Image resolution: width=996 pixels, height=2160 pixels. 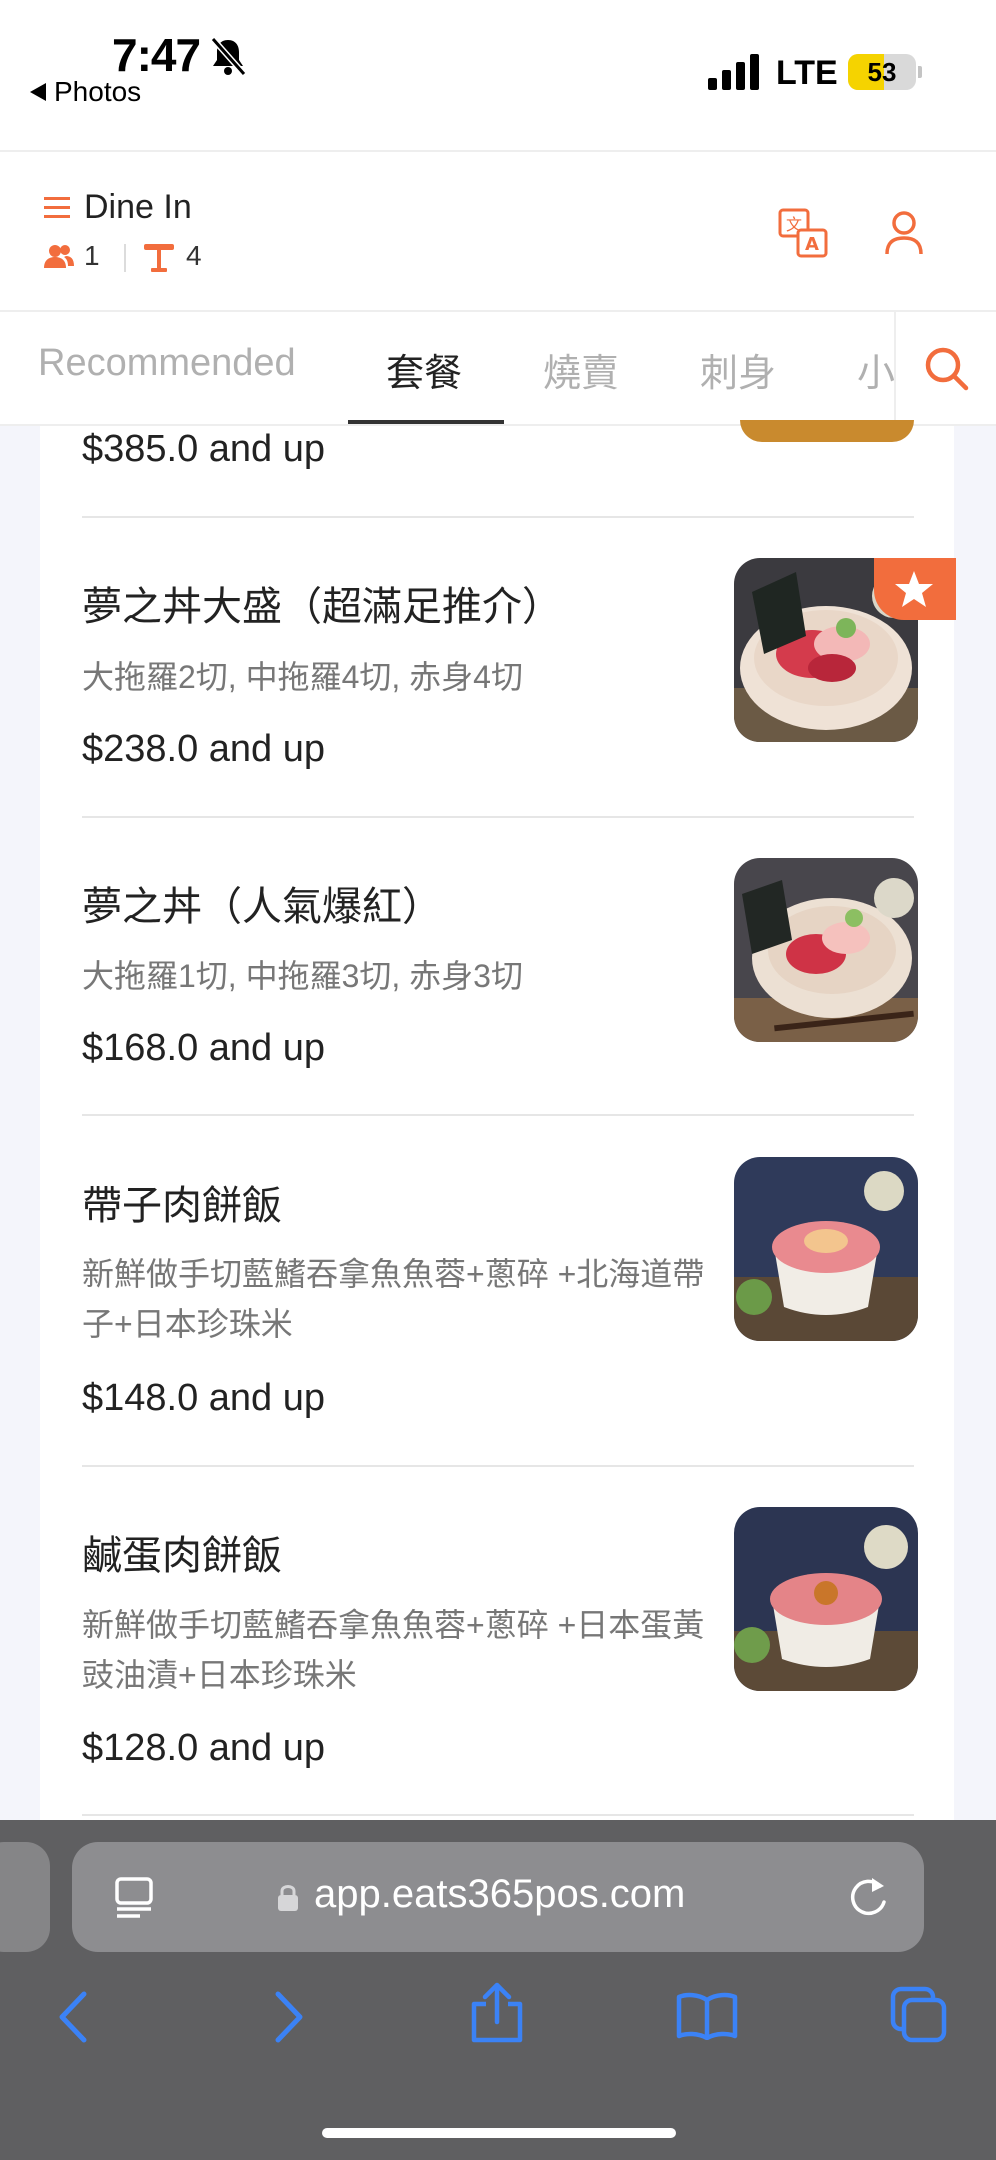 I want to click on featured-badge, so click(x=915, y=589).